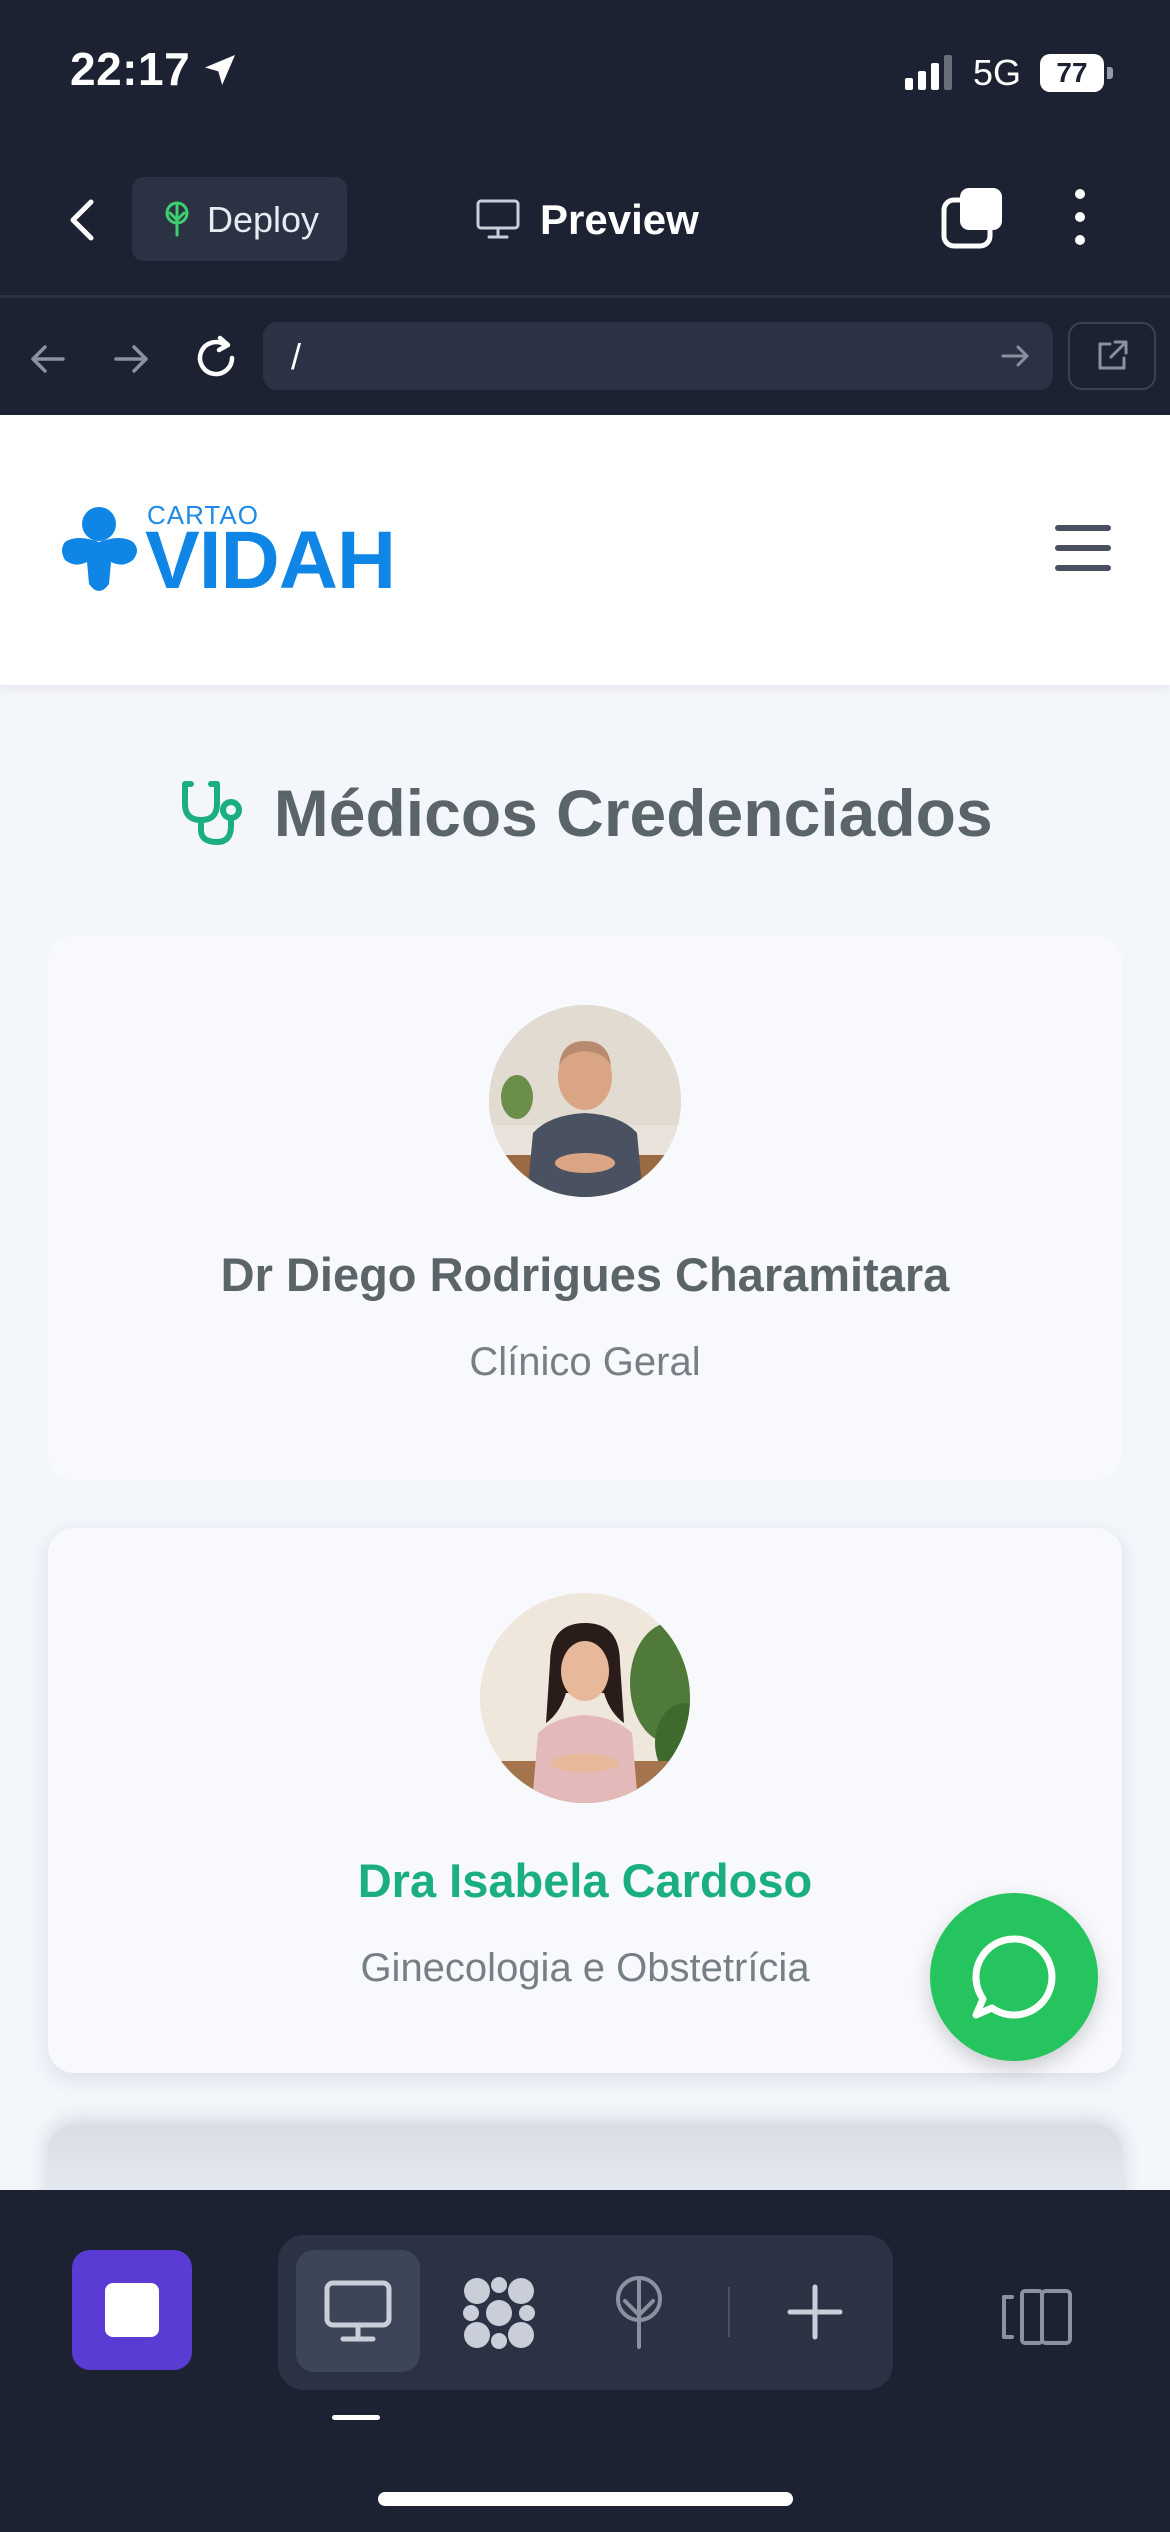 The image size is (1170, 2532). I want to click on battery-level: 77, so click(1072, 72).